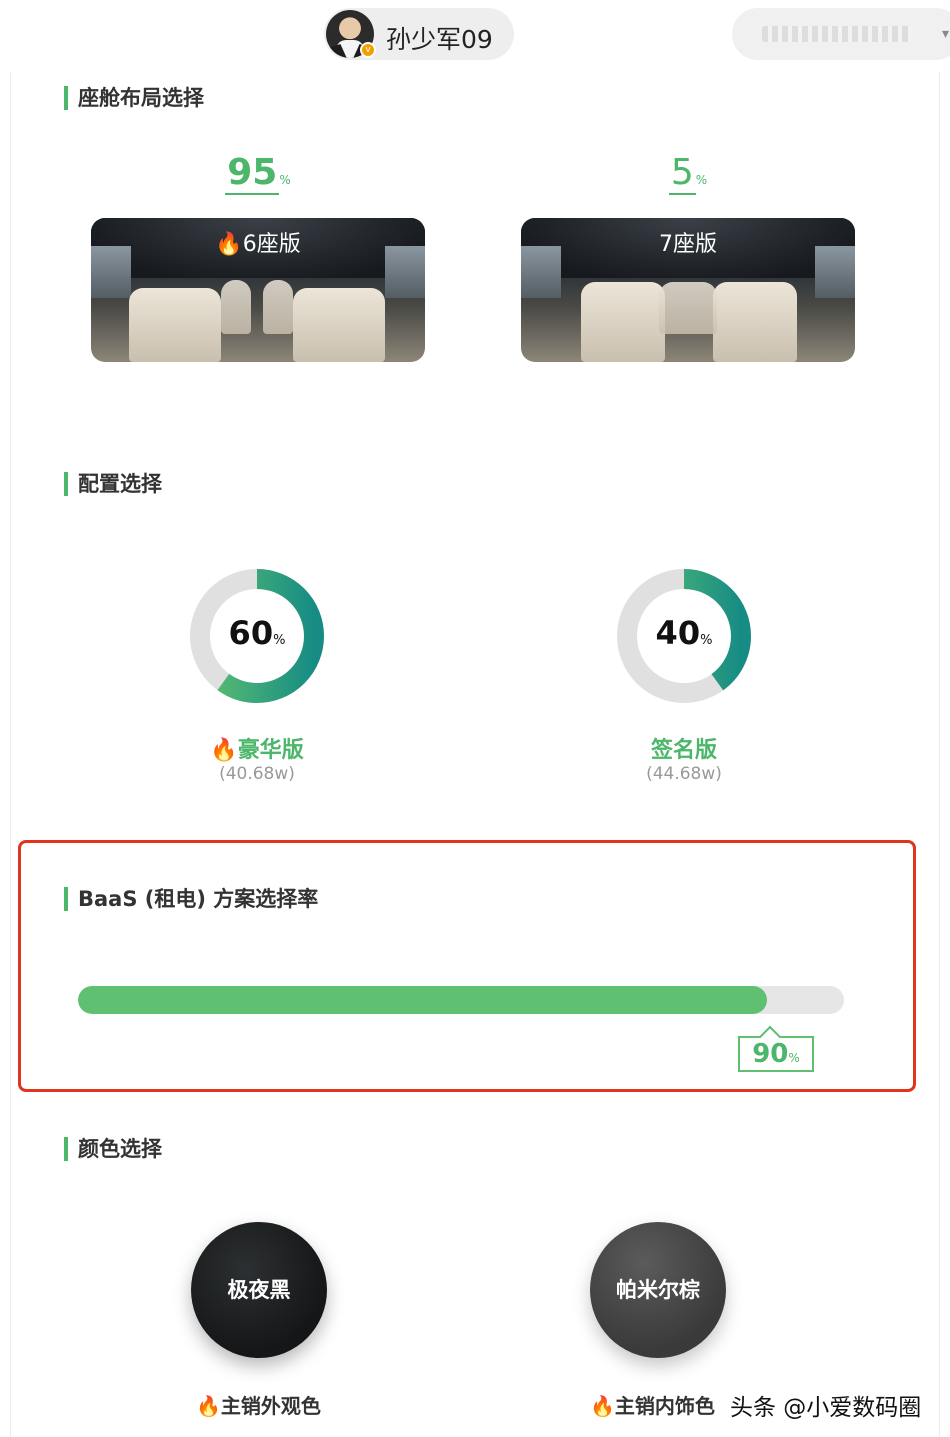 Image resolution: width=950 pixels, height=1437 pixels. I want to click on config-signature-name: 签名版, so click(684, 748).